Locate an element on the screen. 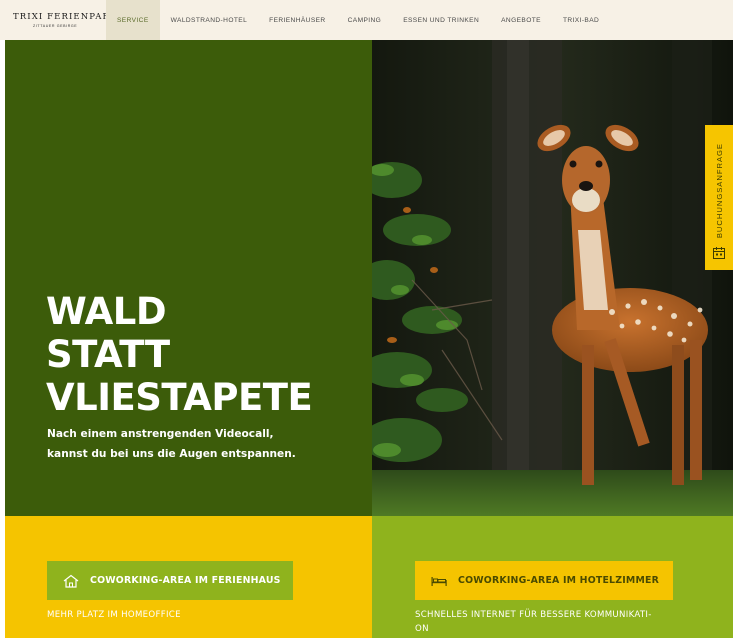 The height and width of the screenshot is (638, 733). nav-item-ferienhaeuser: FERIENHÄUSER is located at coordinates (297, 20).